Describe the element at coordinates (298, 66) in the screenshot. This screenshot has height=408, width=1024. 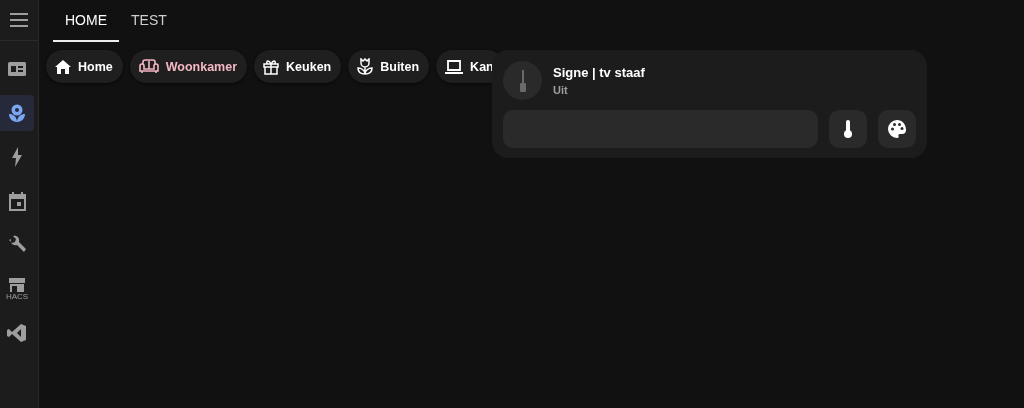
I see `area-chip: Keuken` at that location.